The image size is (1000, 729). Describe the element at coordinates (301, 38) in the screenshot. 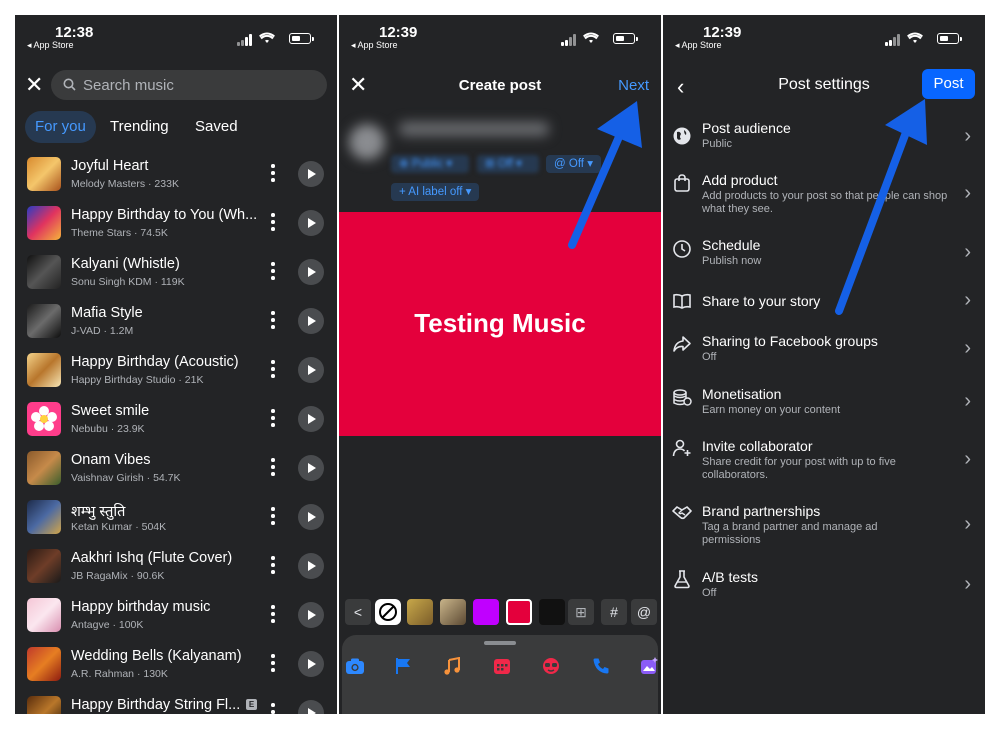

I see `battery-icon` at that location.